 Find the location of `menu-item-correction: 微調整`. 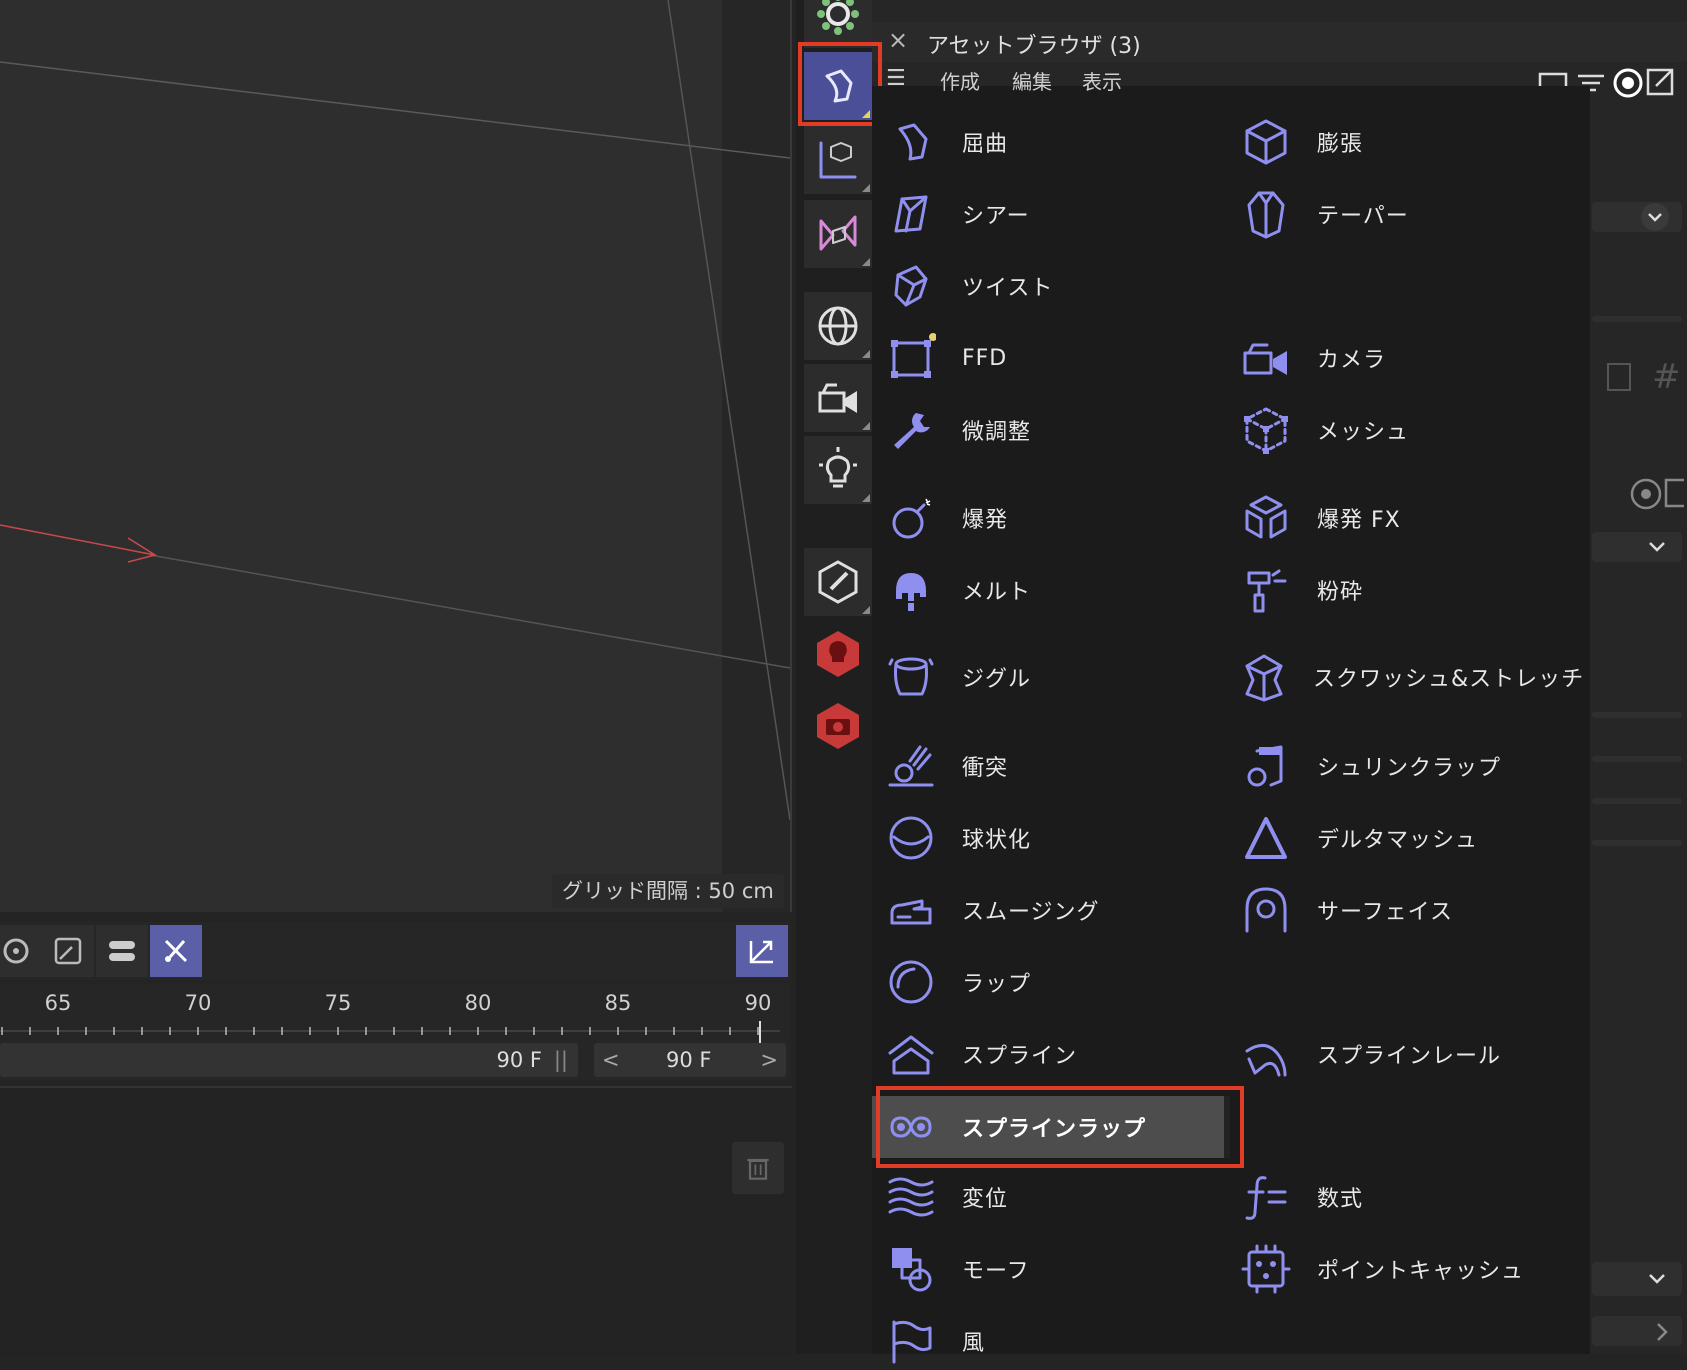

menu-item-correction: 微調整 is located at coordinates (1047, 430).